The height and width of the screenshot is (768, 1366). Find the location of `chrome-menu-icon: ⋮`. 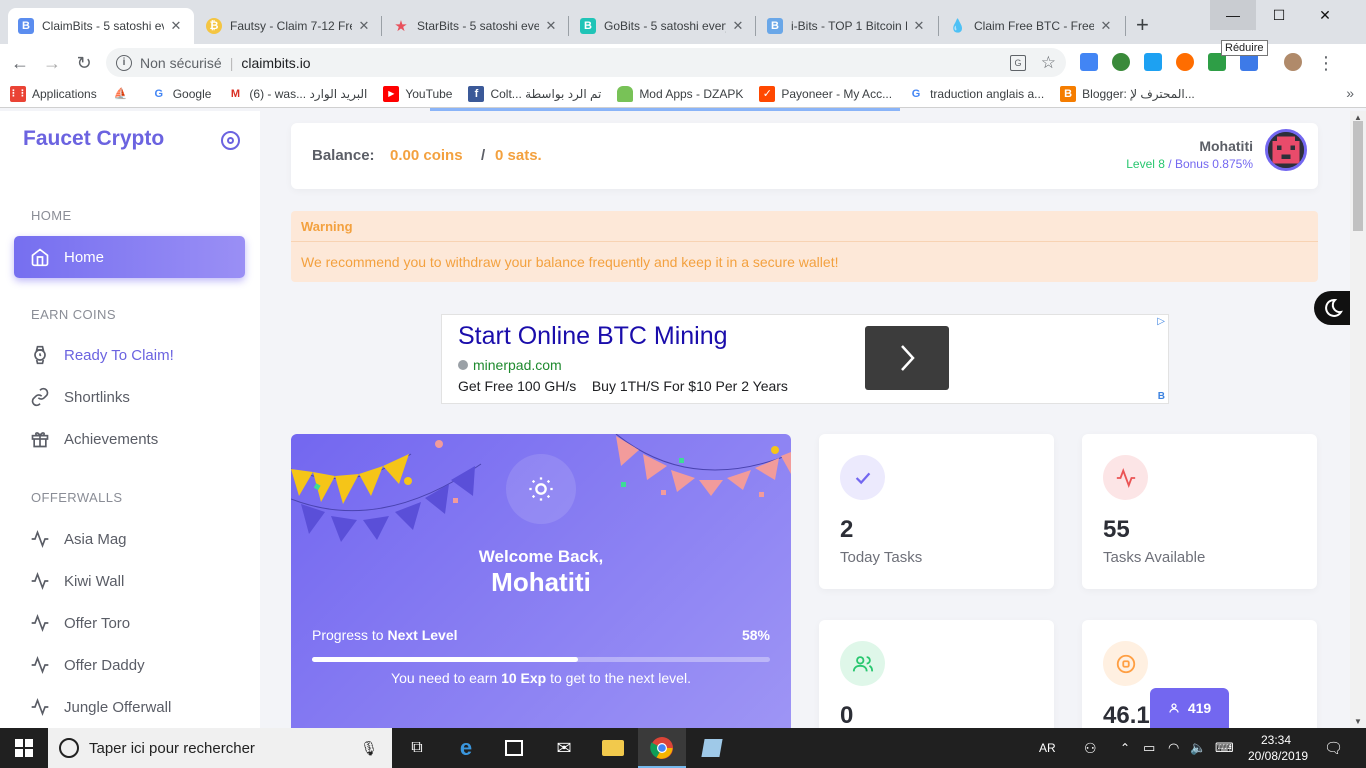

chrome-menu-icon: ⋮ is located at coordinates (1326, 63).